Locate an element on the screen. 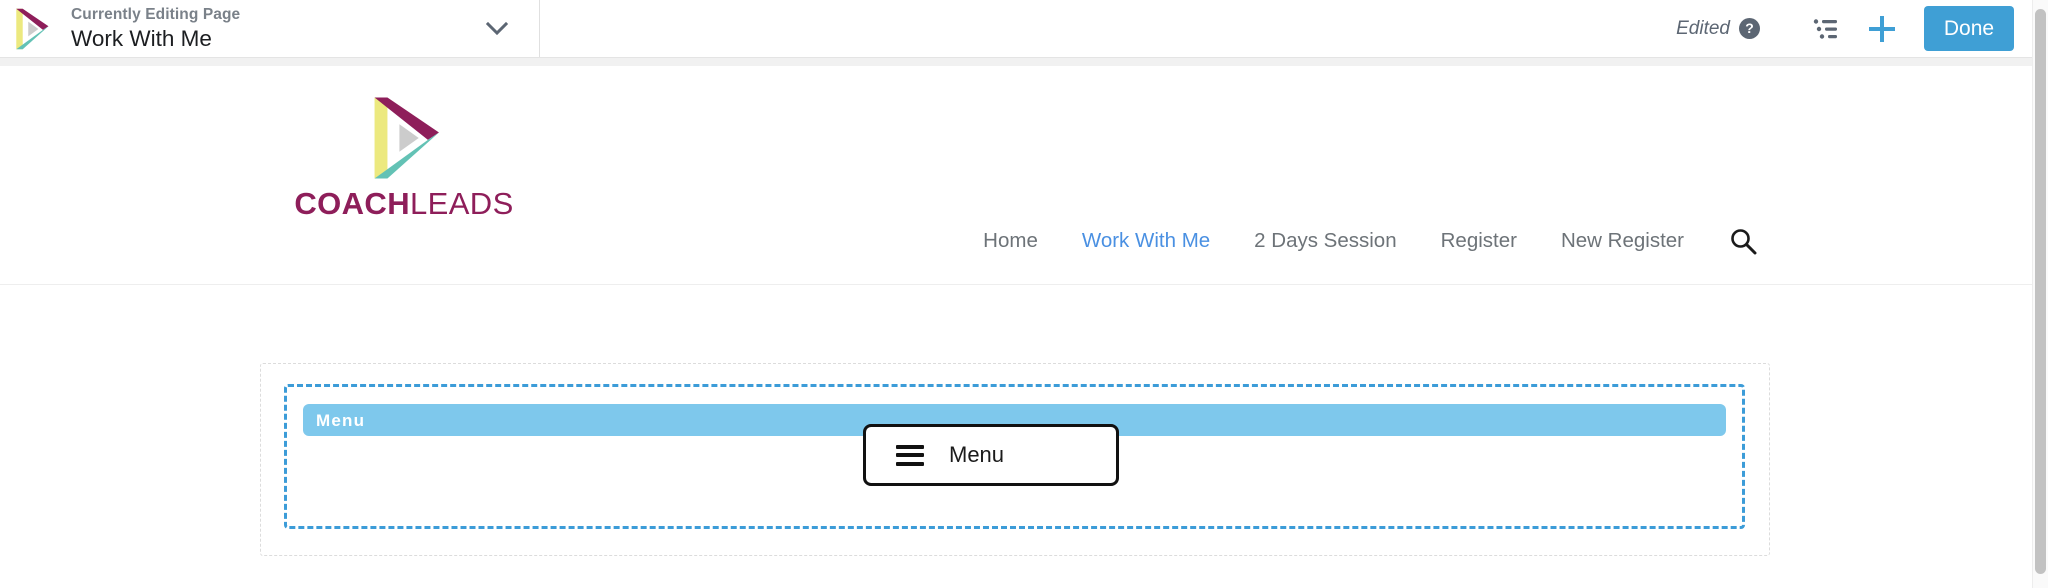  page-selector: Currently Editing Page Work With Me is located at coordinates (270, 28).